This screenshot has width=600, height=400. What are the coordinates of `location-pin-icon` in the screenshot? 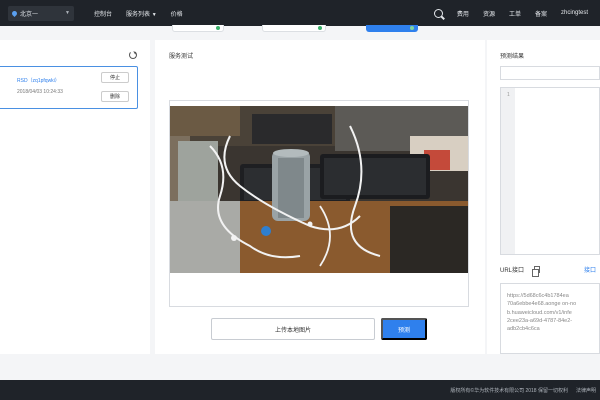 It's located at (14, 13).